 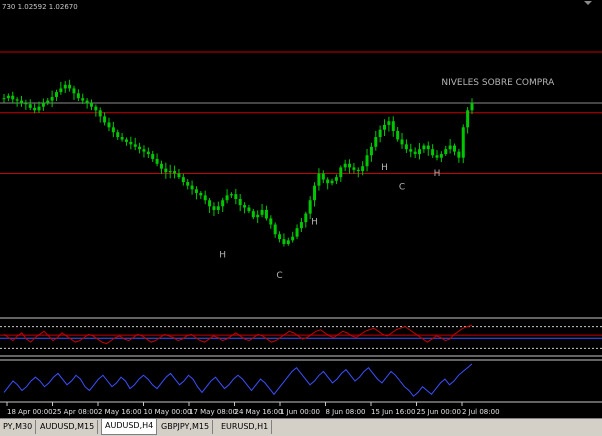 What do you see at coordinates (238, 380) in the screenshot?
I see `oscillator-2-line` at bounding box center [238, 380].